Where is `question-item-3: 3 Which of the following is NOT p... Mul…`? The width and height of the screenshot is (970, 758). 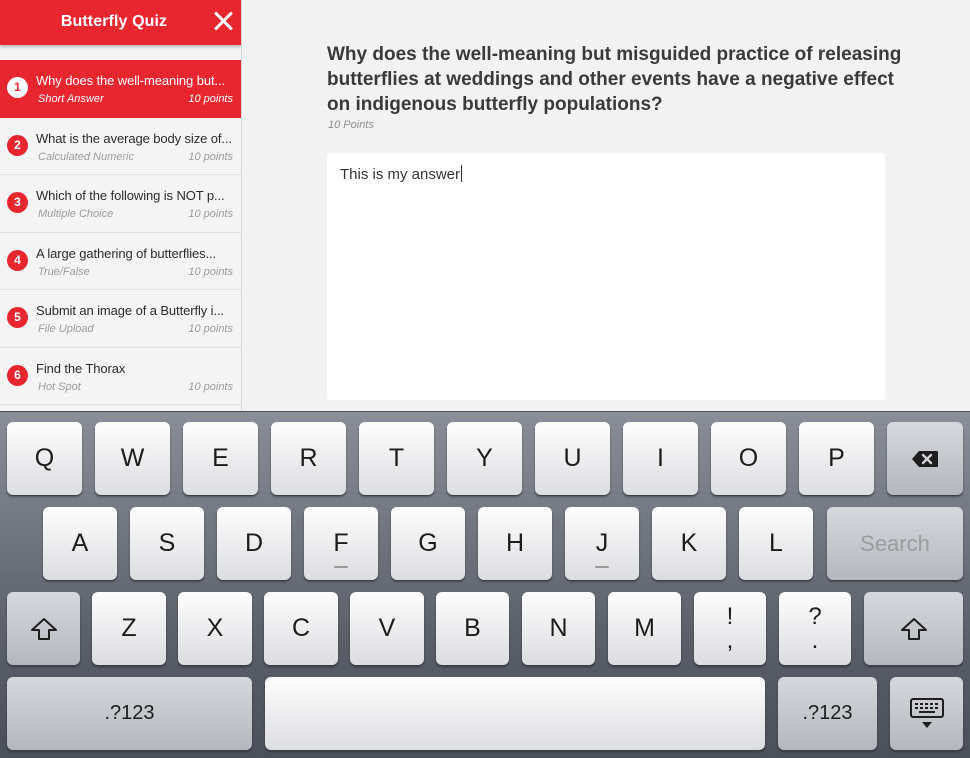 question-item-3: 3 Which of the following is NOT p... Mul… is located at coordinates (120, 204).